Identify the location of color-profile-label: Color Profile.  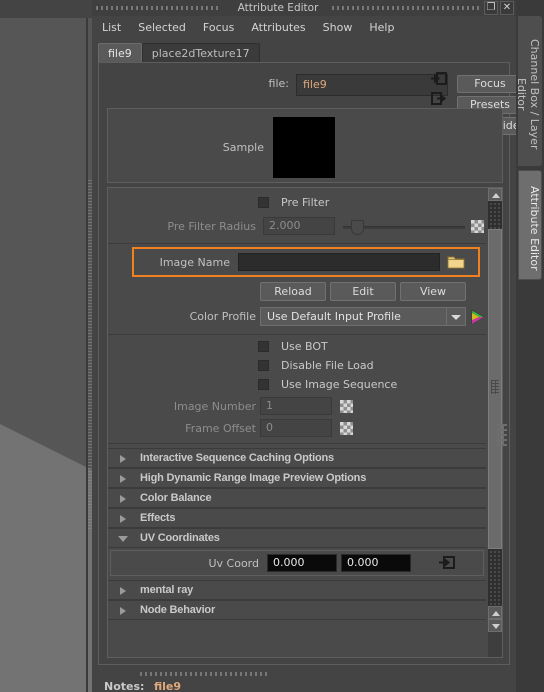
(222, 316).